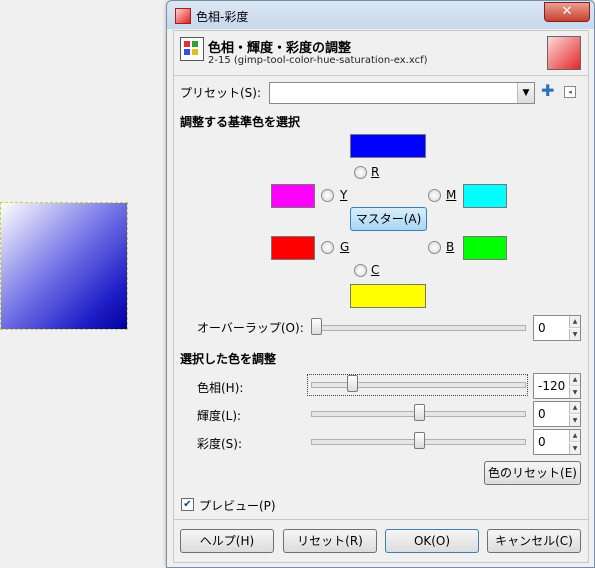  What do you see at coordinates (532, 473) in the screenshot?
I see `reset-color-button: 色のリセット(E)` at bounding box center [532, 473].